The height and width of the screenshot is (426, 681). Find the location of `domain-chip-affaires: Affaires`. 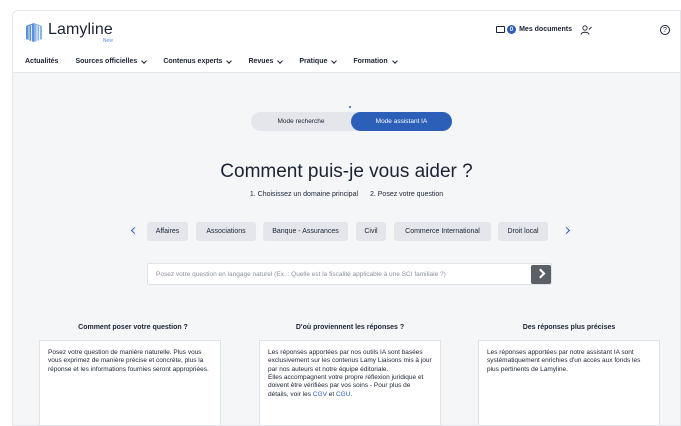

domain-chip-affaires: Affaires is located at coordinates (167, 231).